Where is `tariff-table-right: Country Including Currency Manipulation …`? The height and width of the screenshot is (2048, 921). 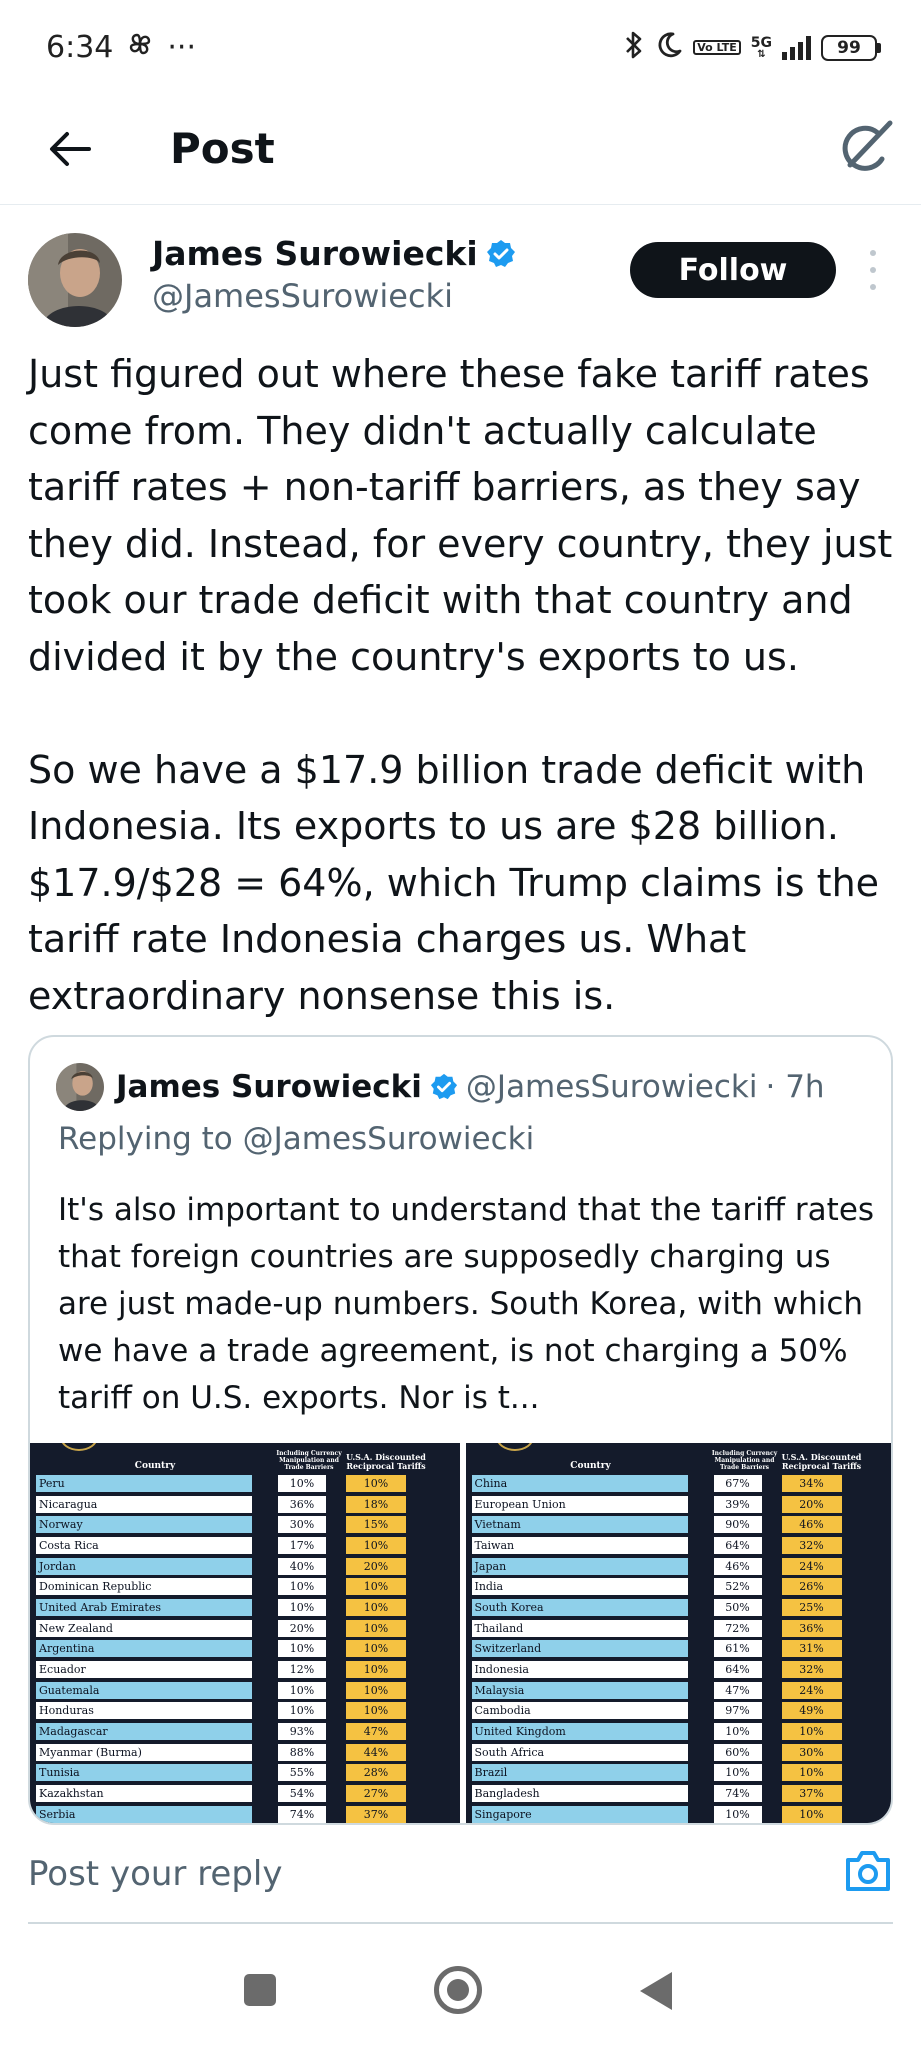 tariff-table-right: Country Including Currency Manipulation … is located at coordinates (678, 1633).